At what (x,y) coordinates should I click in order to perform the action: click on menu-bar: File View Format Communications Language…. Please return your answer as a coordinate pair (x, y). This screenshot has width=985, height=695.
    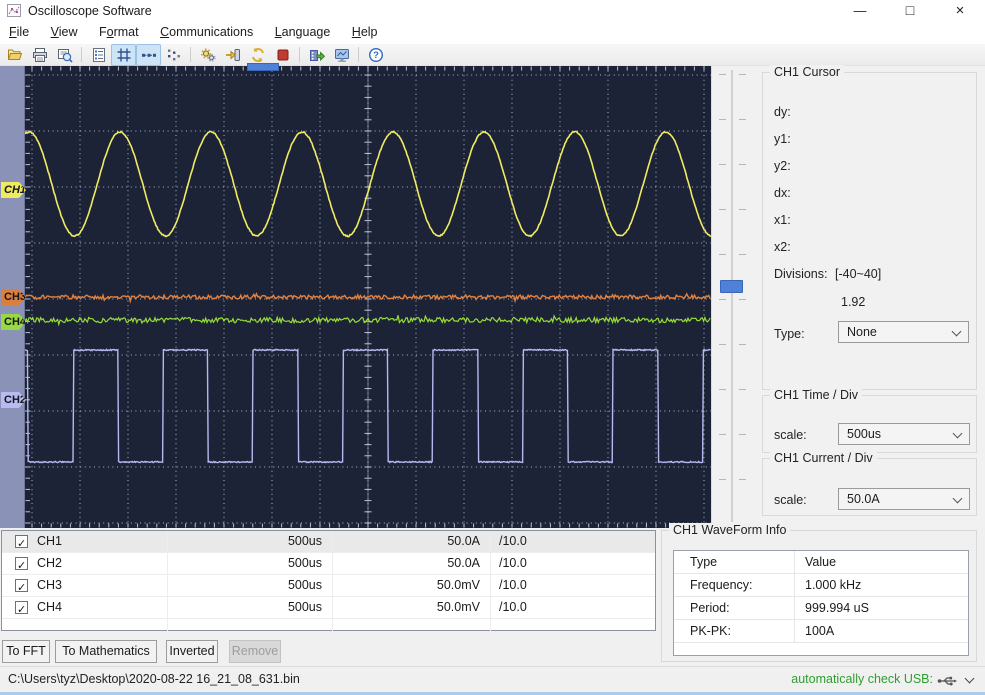
    Looking at the image, I should click on (492, 33).